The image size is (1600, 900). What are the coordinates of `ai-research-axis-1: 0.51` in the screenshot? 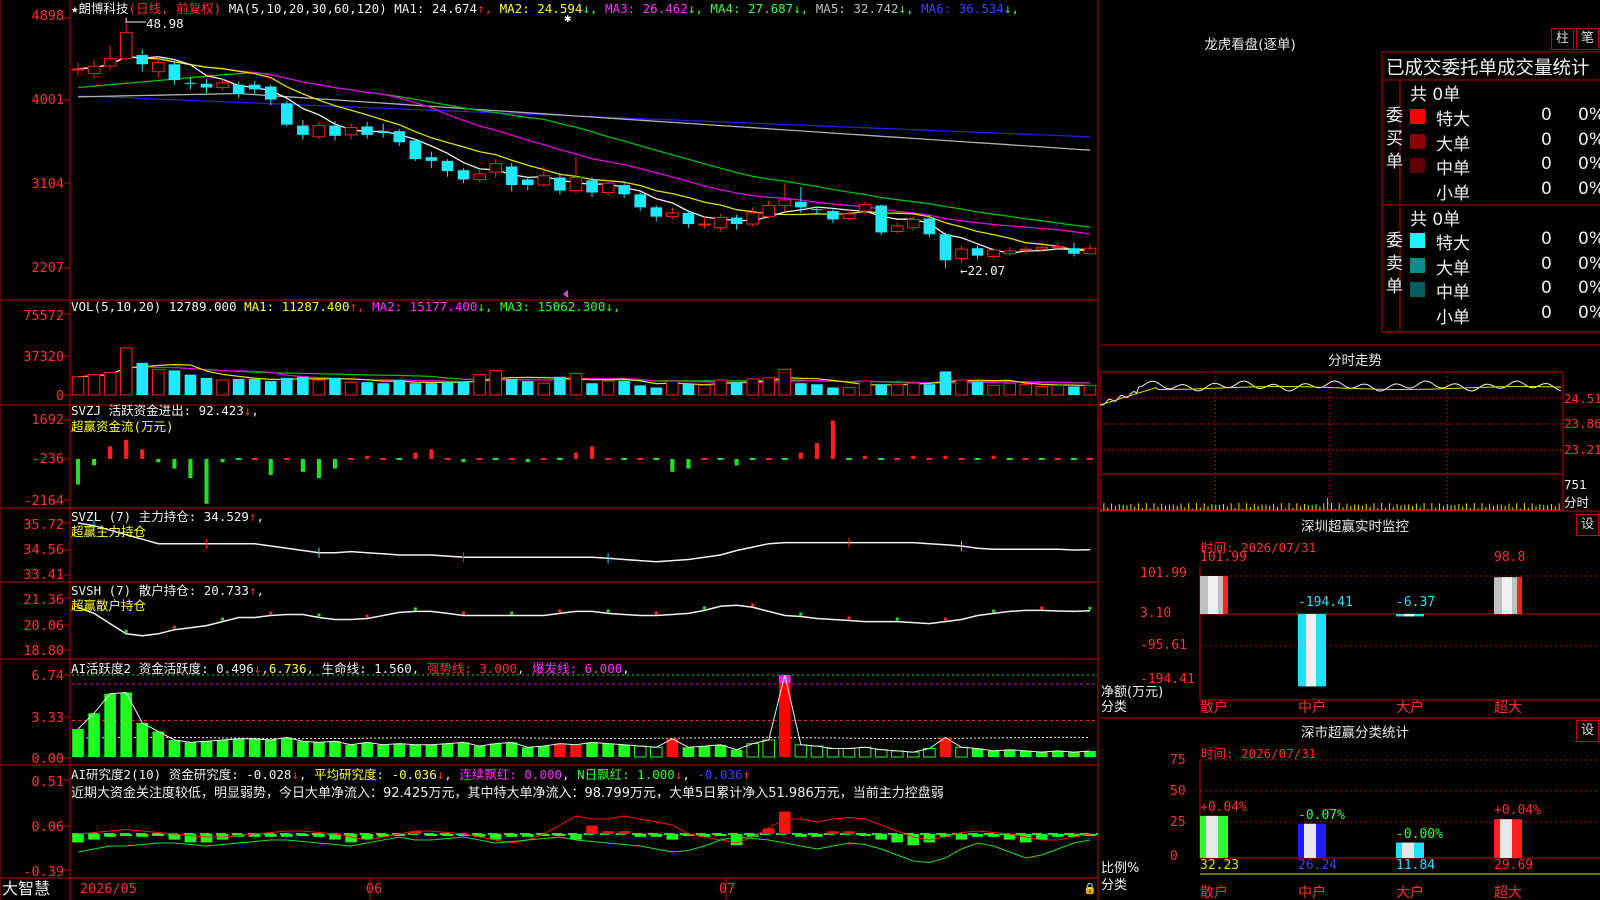 It's located at (47, 782).